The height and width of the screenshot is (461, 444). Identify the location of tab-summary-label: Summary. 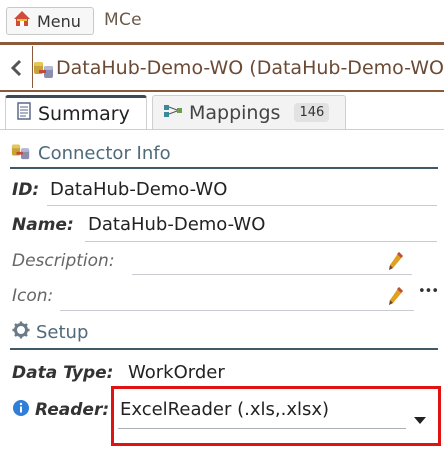
(84, 113).